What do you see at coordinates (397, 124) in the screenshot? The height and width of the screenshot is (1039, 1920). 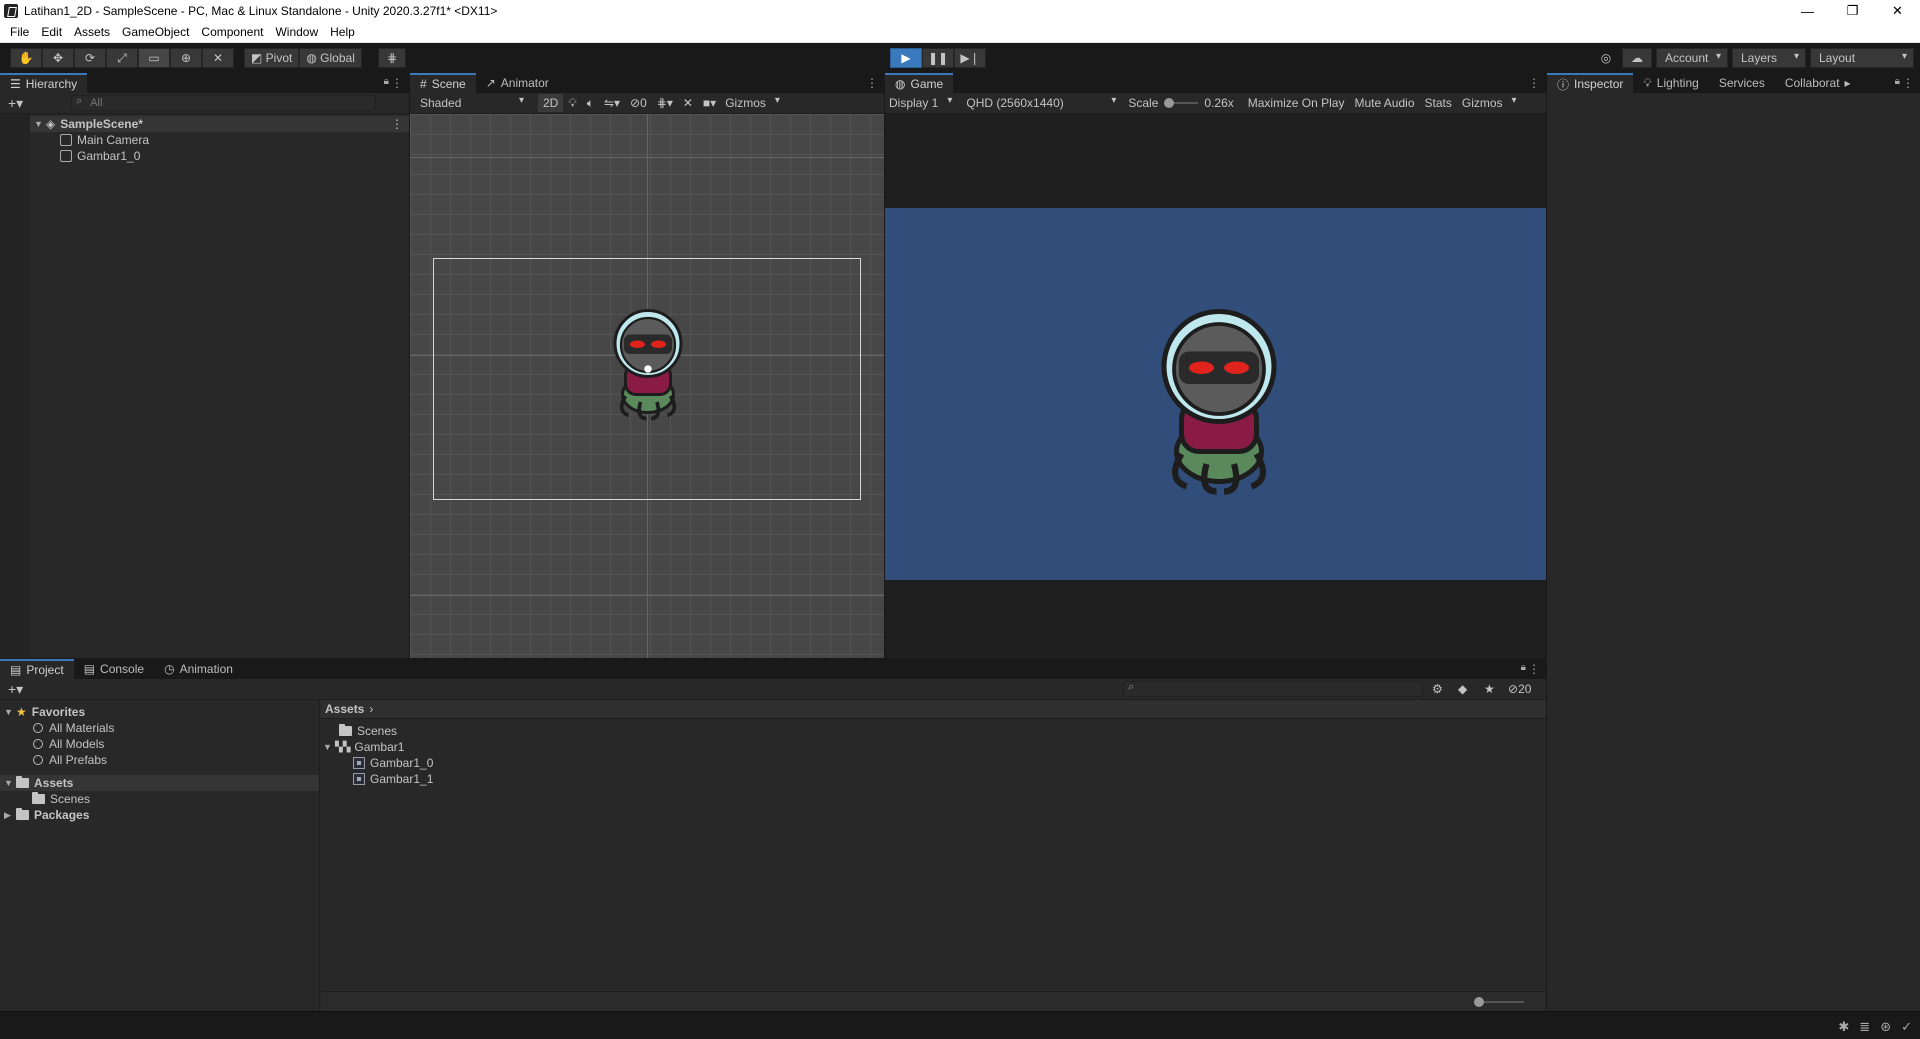 I see `scene-menu-icon: ⋮` at bounding box center [397, 124].